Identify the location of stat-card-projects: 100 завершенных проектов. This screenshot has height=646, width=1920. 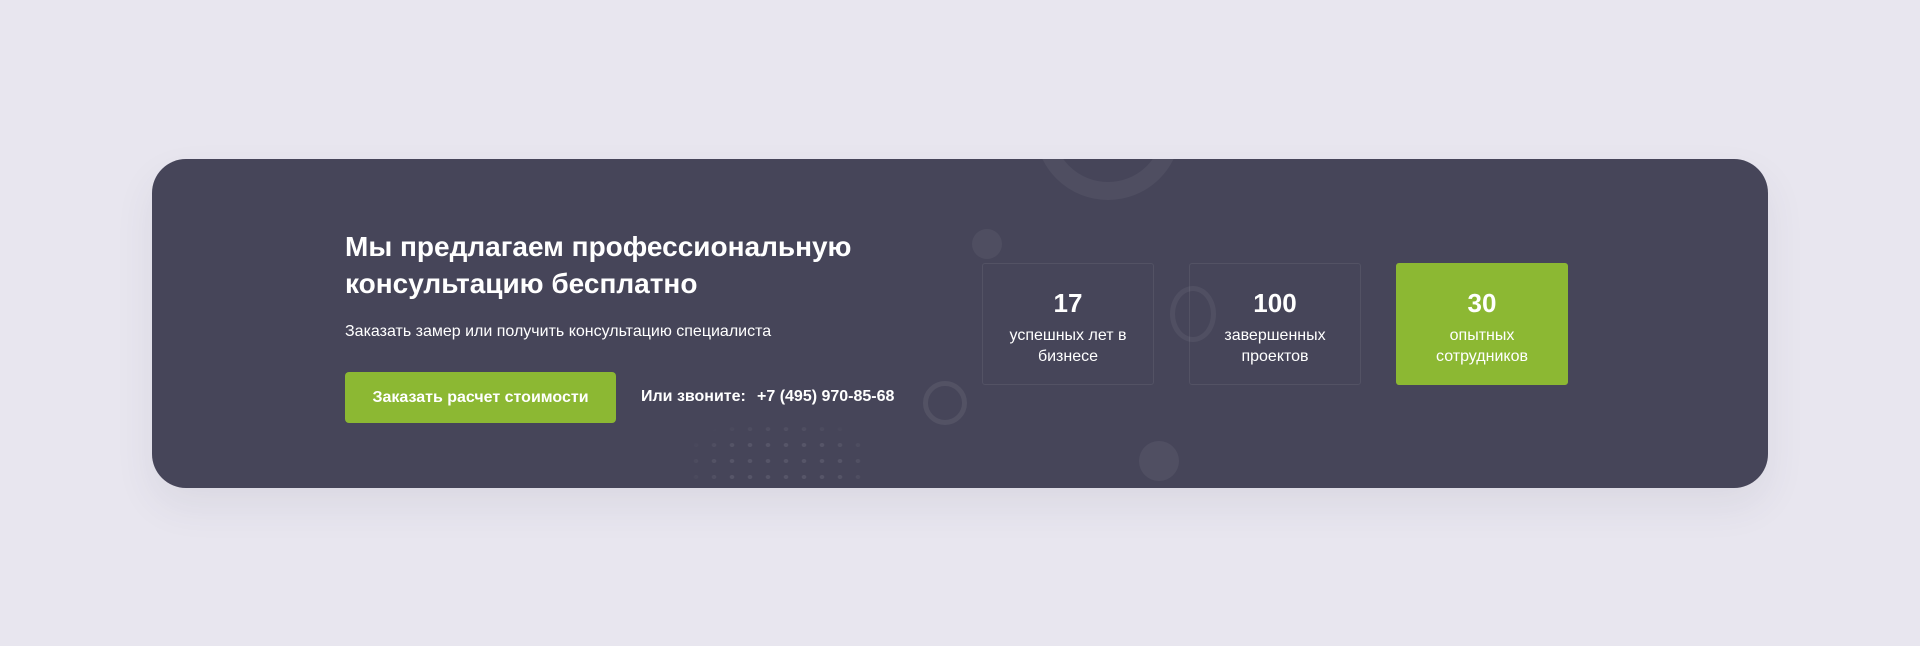
(1275, 324).